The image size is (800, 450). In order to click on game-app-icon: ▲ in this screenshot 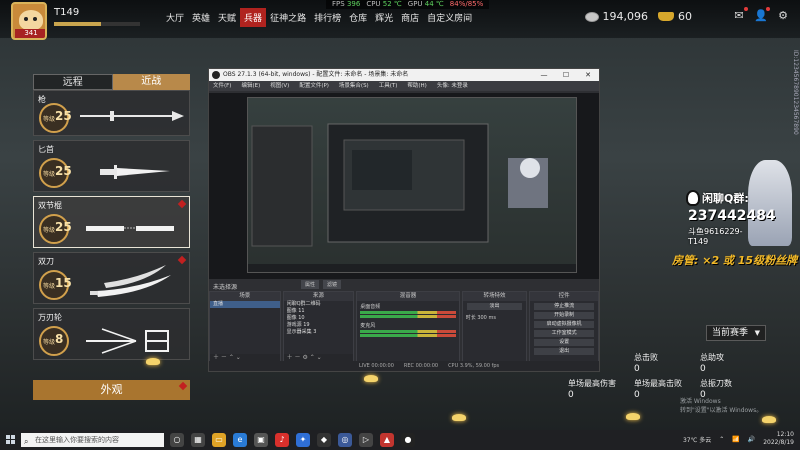, I will do `click(387, 440)`.